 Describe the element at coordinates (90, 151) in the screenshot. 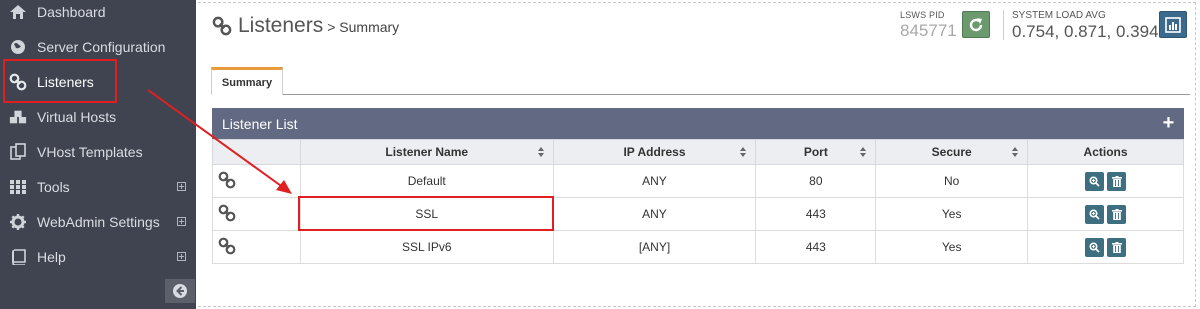

I see `sidebar-item-label: VHost Templates` at that location.